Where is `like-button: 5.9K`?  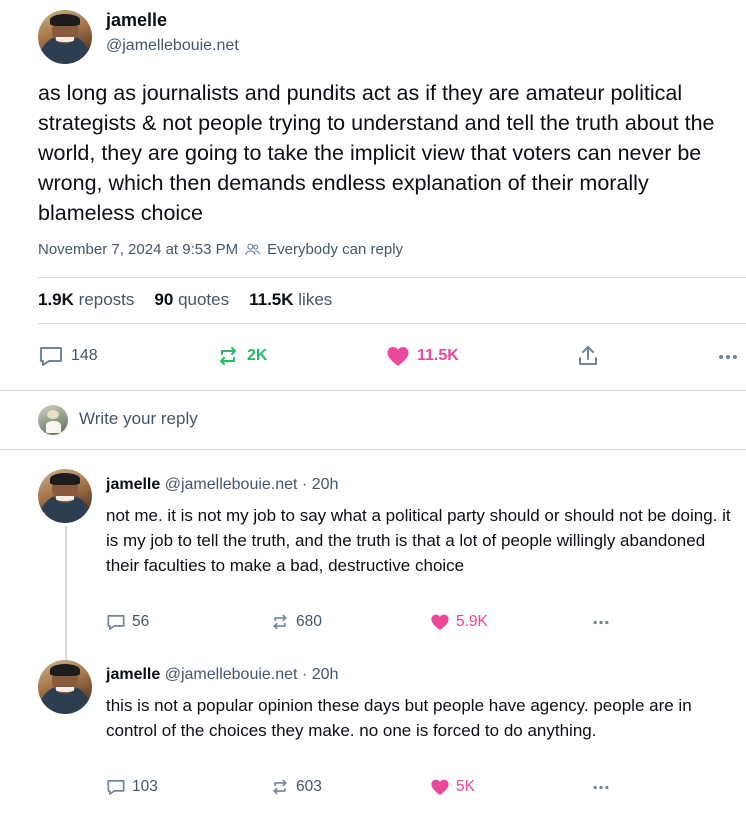
like-button: 5.9K is located at coordinates (459, 622).